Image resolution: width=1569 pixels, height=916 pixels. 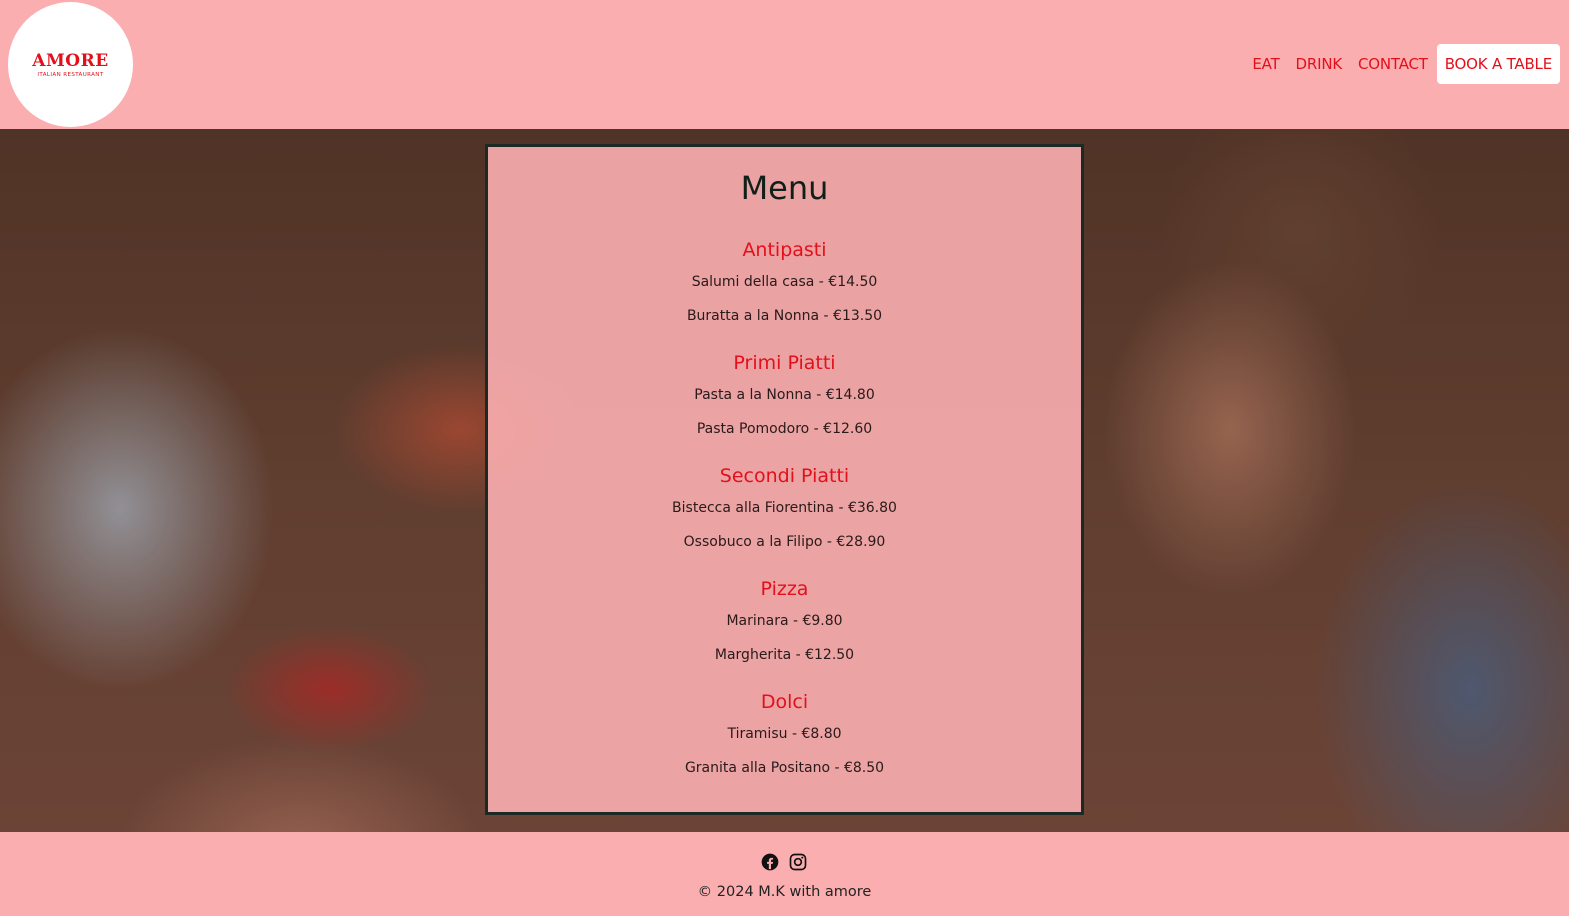 I want to click on menu-item: Bistecca alla Fiorentina - €36.80, so click(x=784, y=508).